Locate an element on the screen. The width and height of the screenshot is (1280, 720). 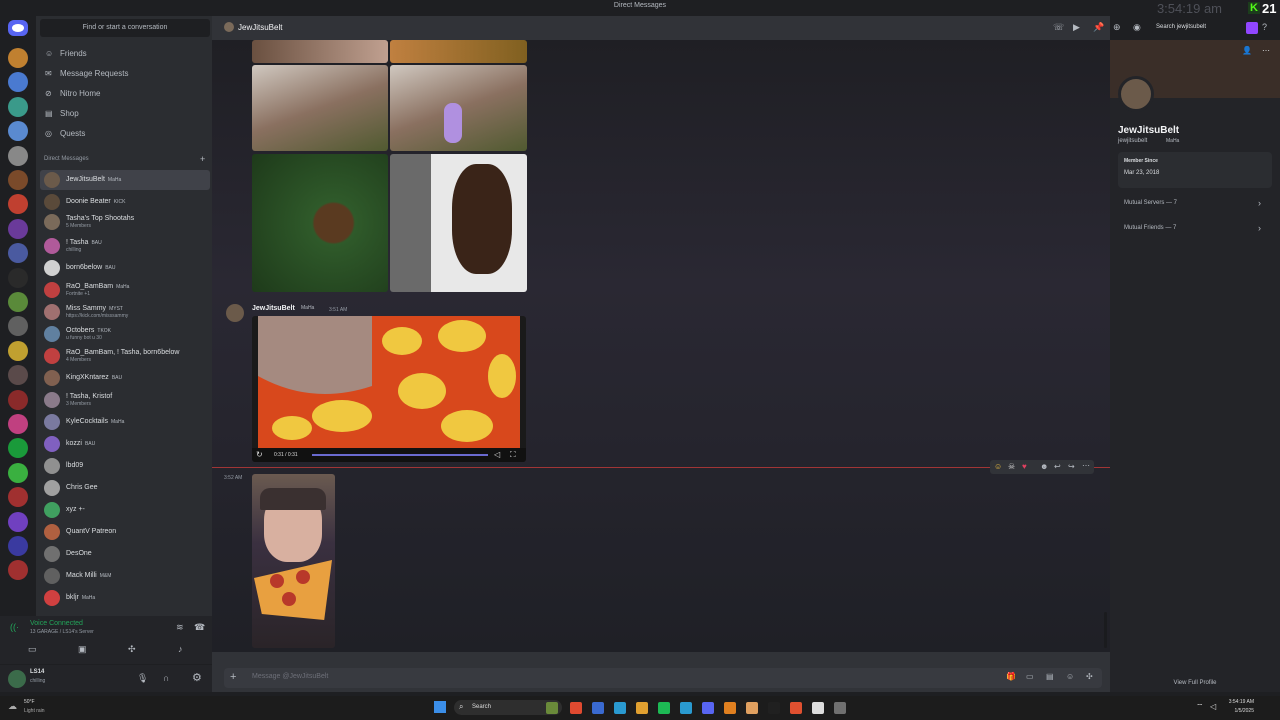
apps-icon: ✣ is located at coordinates (1089, 676).